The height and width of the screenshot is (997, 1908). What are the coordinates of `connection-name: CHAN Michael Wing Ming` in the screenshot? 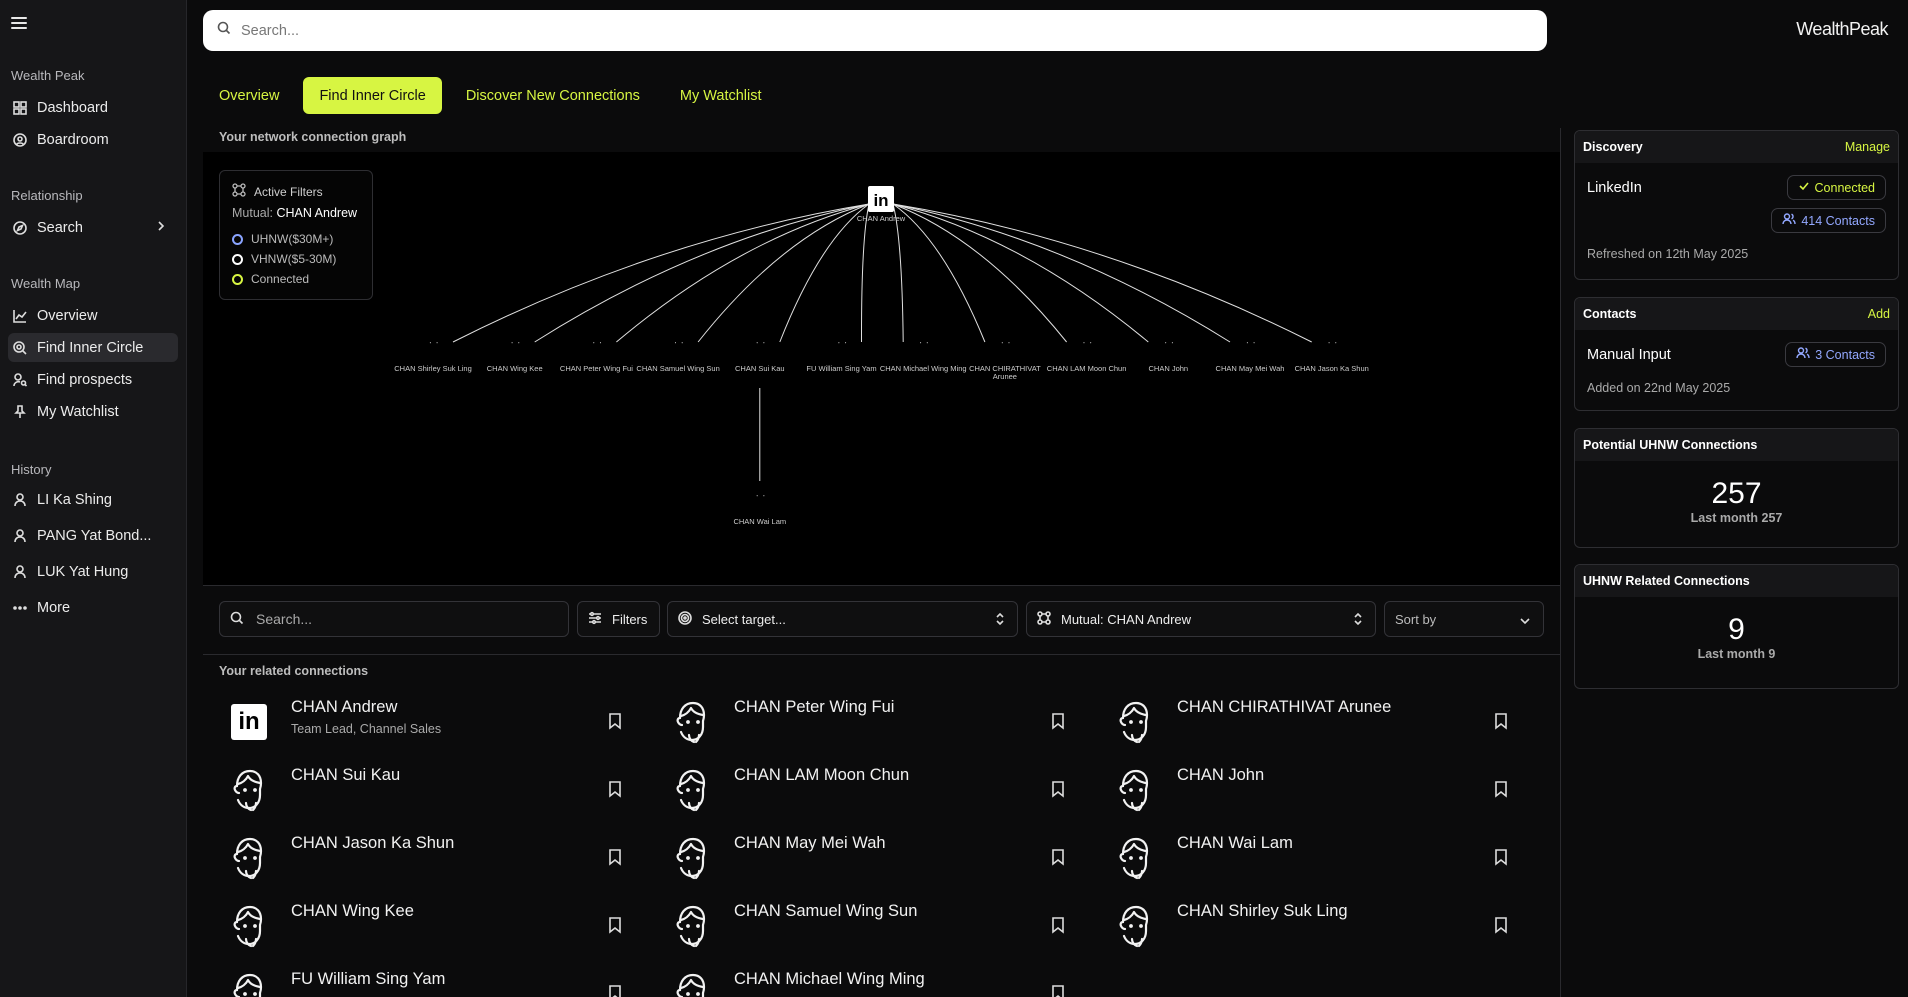 It's located at (829, 979).